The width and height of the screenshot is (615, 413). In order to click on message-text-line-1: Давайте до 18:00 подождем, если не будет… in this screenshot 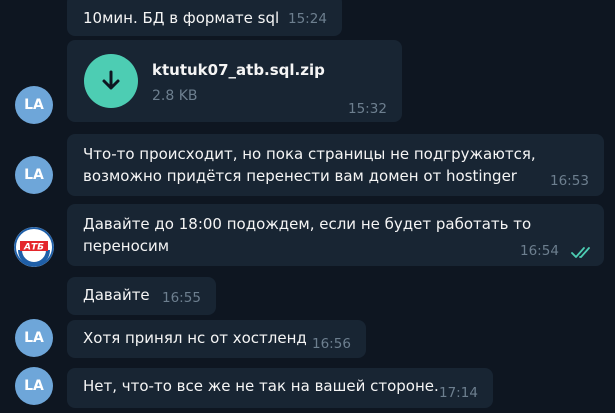, I will do `click(307, 224)`.